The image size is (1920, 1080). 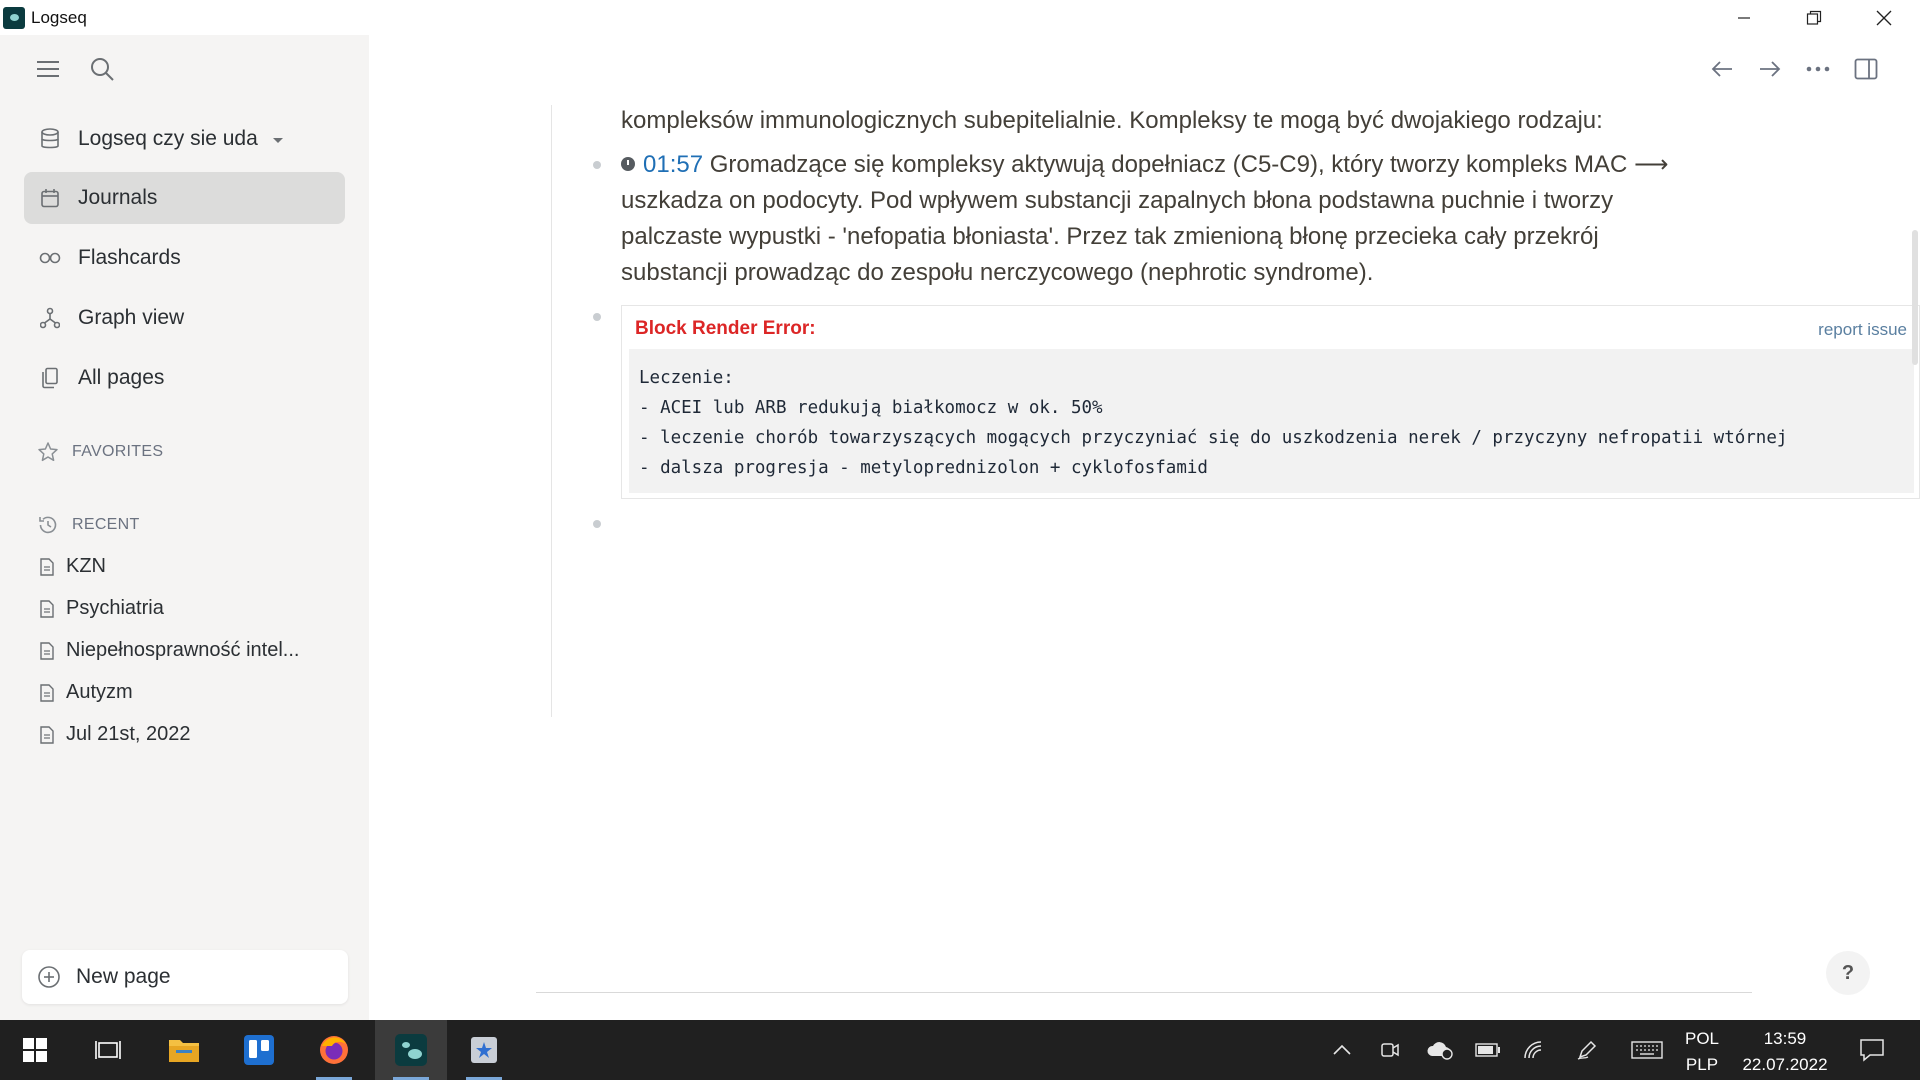 I want to click on recent-header: RECENT, so click(x=88, y=525).